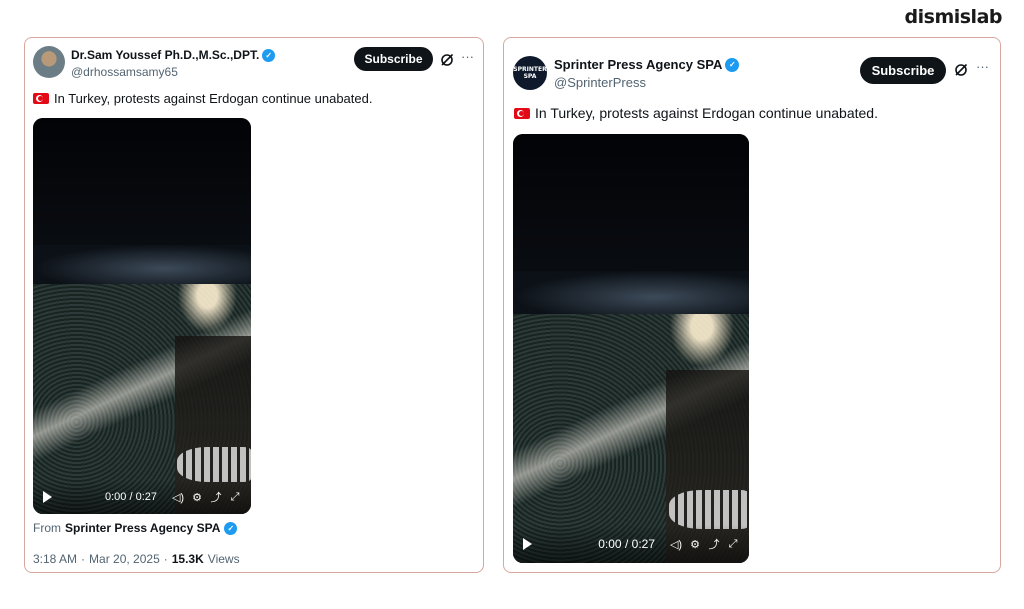 Image resolution: width=1024 pixels, height=609 pixels. Describe the element at coordinates (47, 528) in the screenshot. I see `from-label: From` at that location.